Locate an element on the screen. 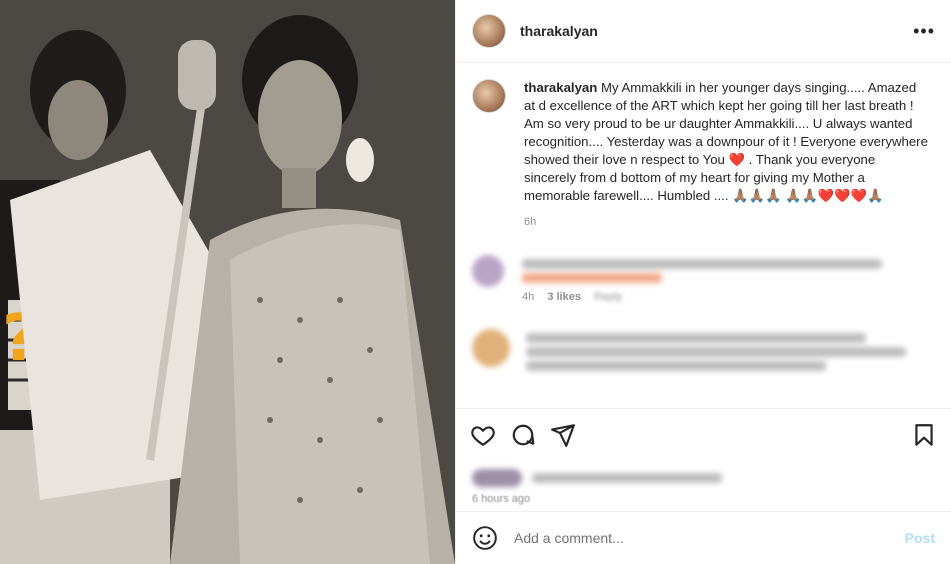  likes-section: 6 hours ago is located at coordinates (703, 486).